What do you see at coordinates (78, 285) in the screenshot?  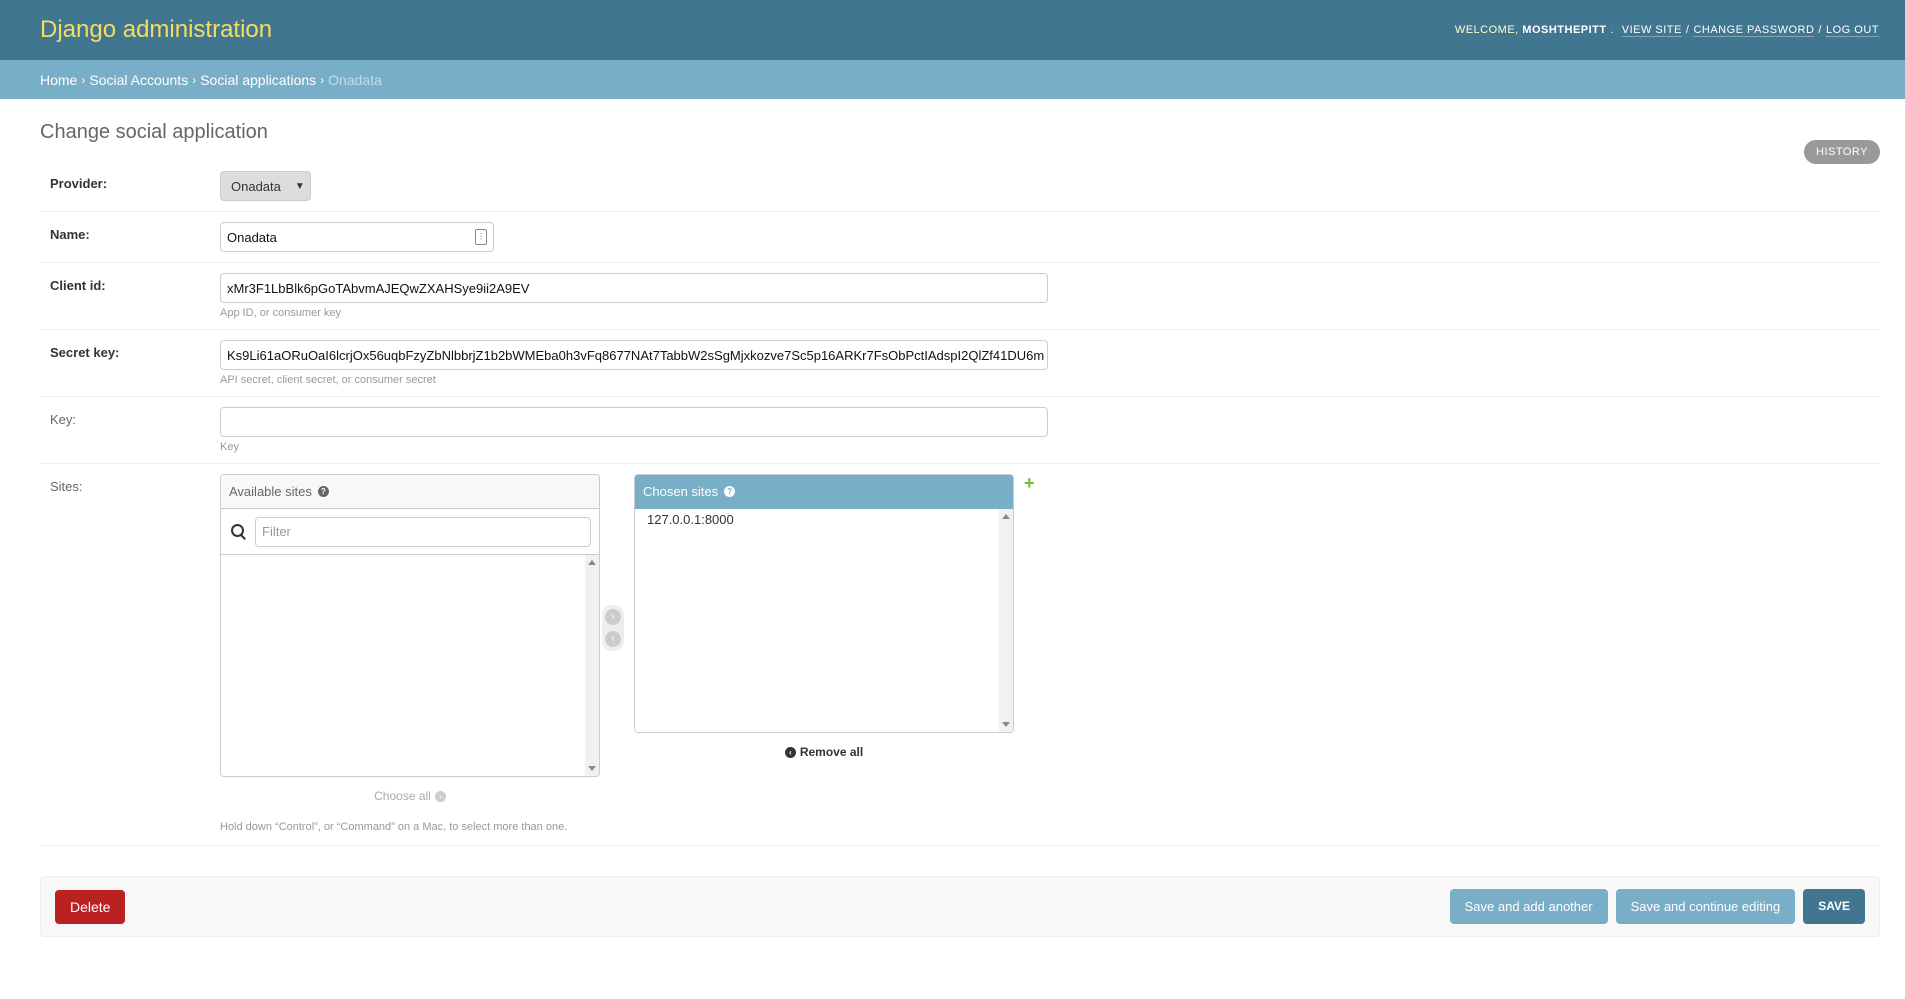 I see `client-id-label: Client id:` at bounding box center [78, 285].